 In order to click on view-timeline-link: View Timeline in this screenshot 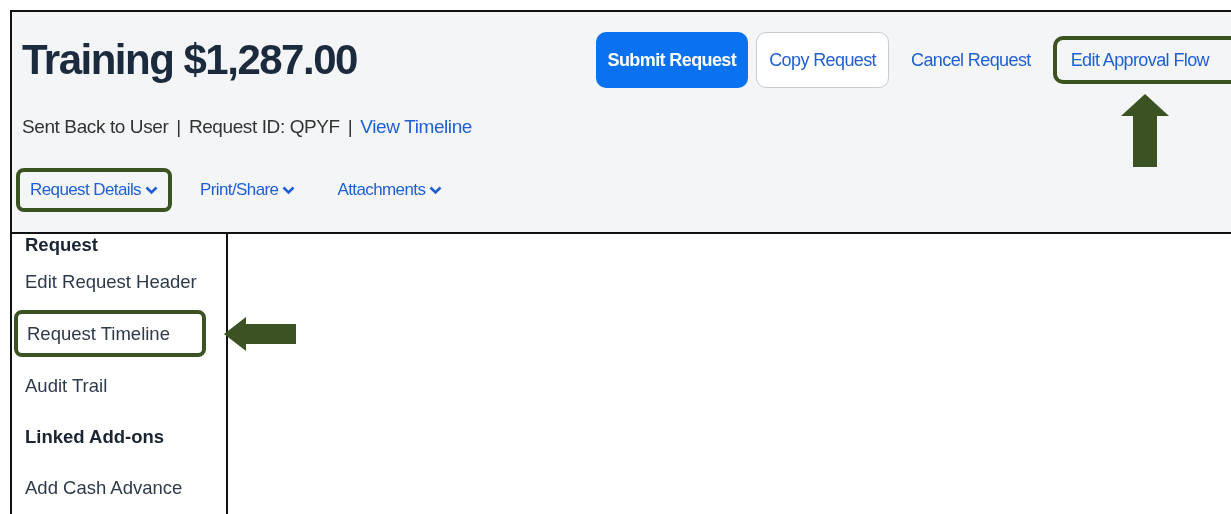, I will do `click(416, 127)`.